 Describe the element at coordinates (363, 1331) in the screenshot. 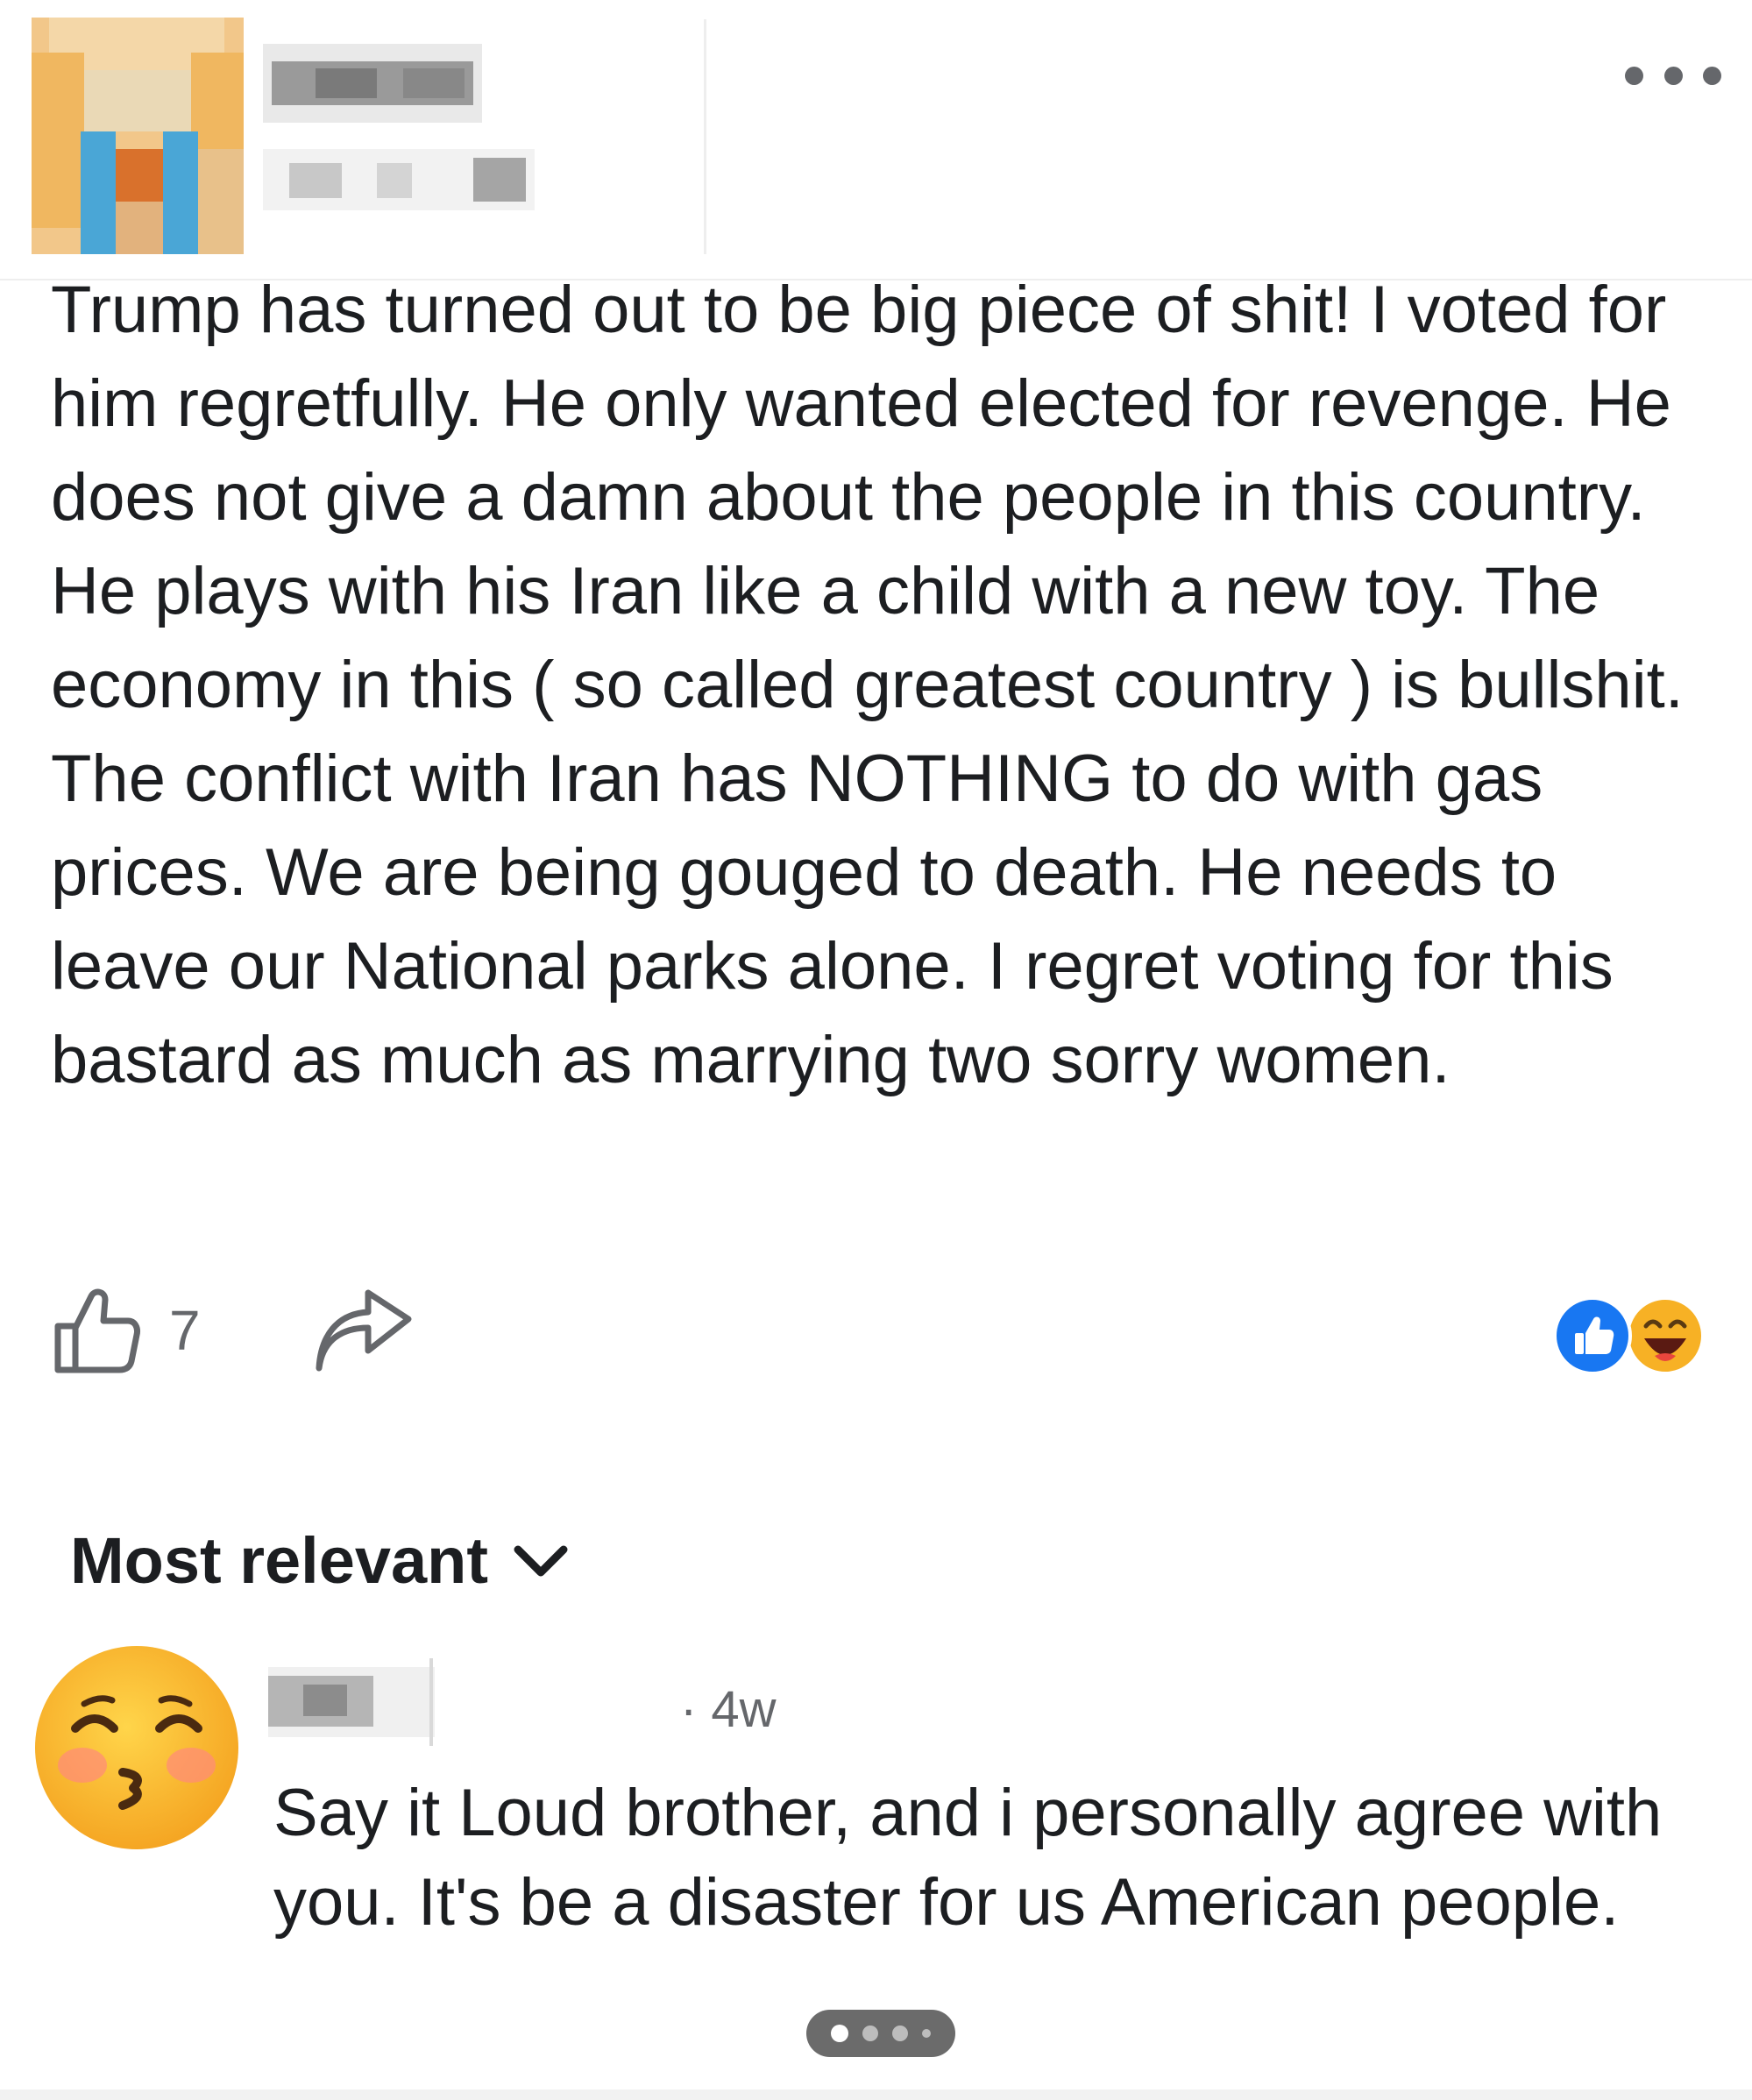

I see `share-arrow-icon` at that location.